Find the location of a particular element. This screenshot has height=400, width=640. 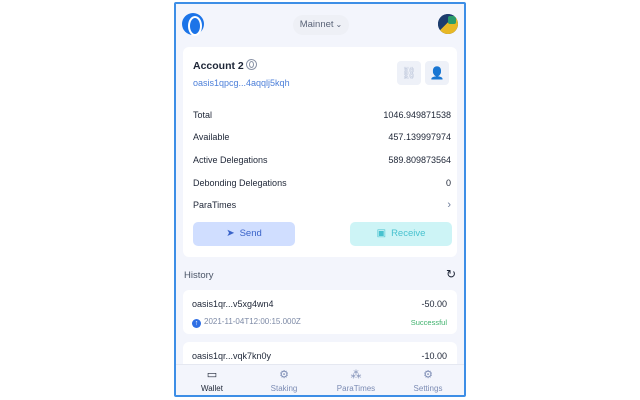

staking-icon: ⚙ is located at coordinates (284, 375).